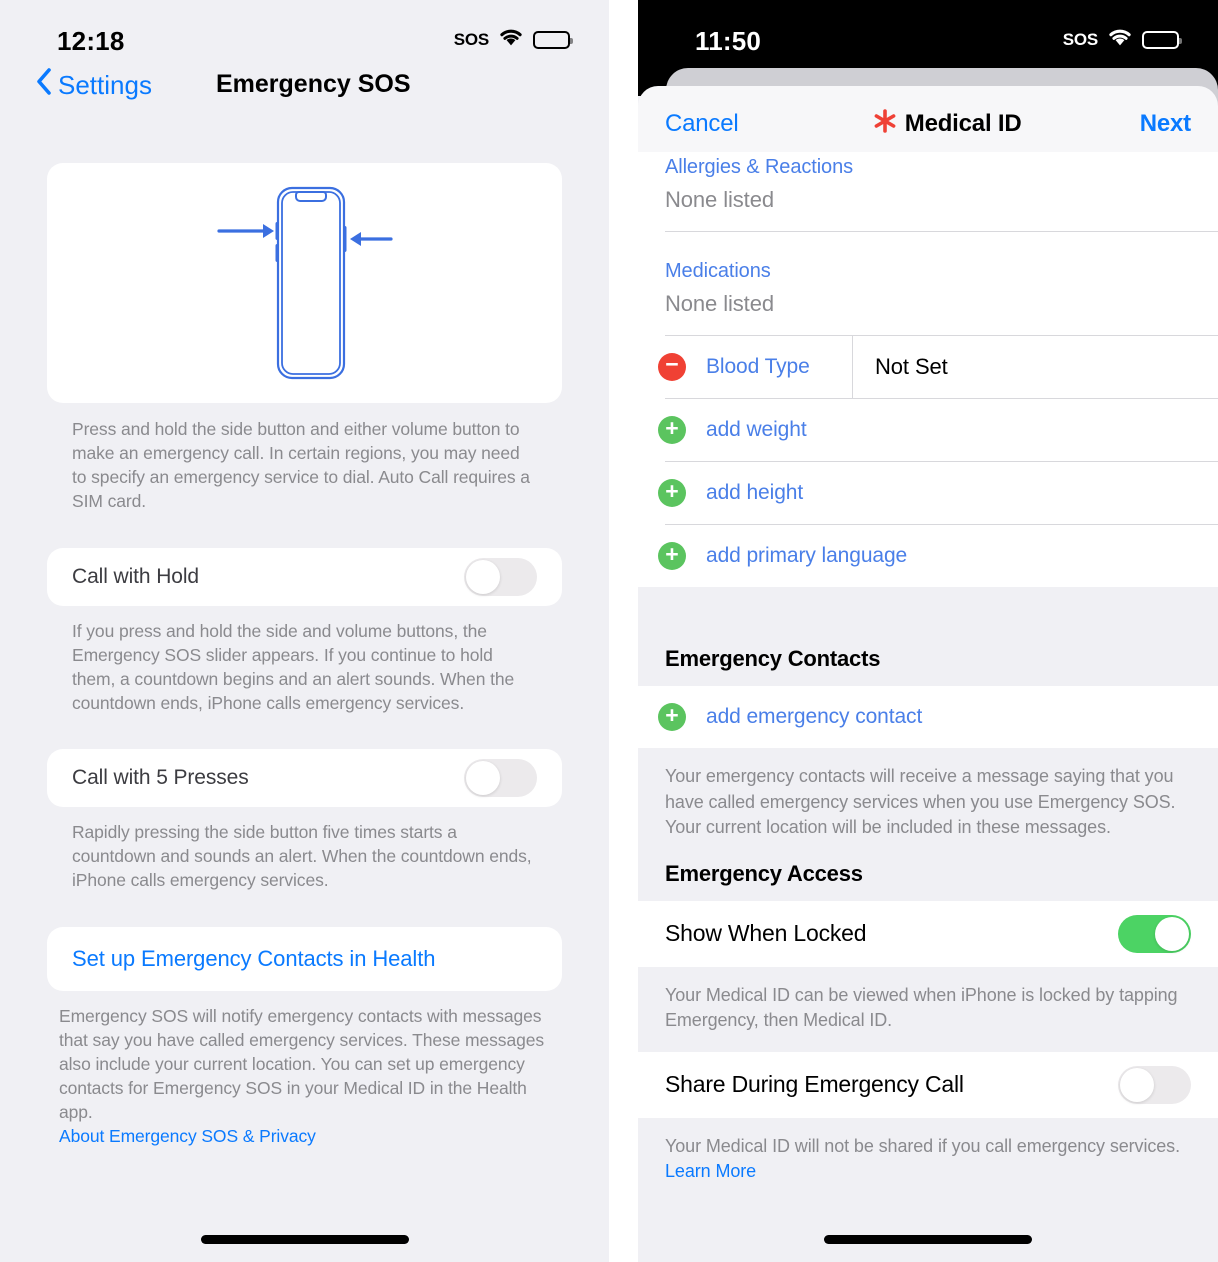 The height and width of the screenshot is (1262, 1218). What do you see at coordinates (928, 658) in the screenshot?
I see `emergency-contacts-heading: Emergency Contacts` at bounding box center [928, 658].